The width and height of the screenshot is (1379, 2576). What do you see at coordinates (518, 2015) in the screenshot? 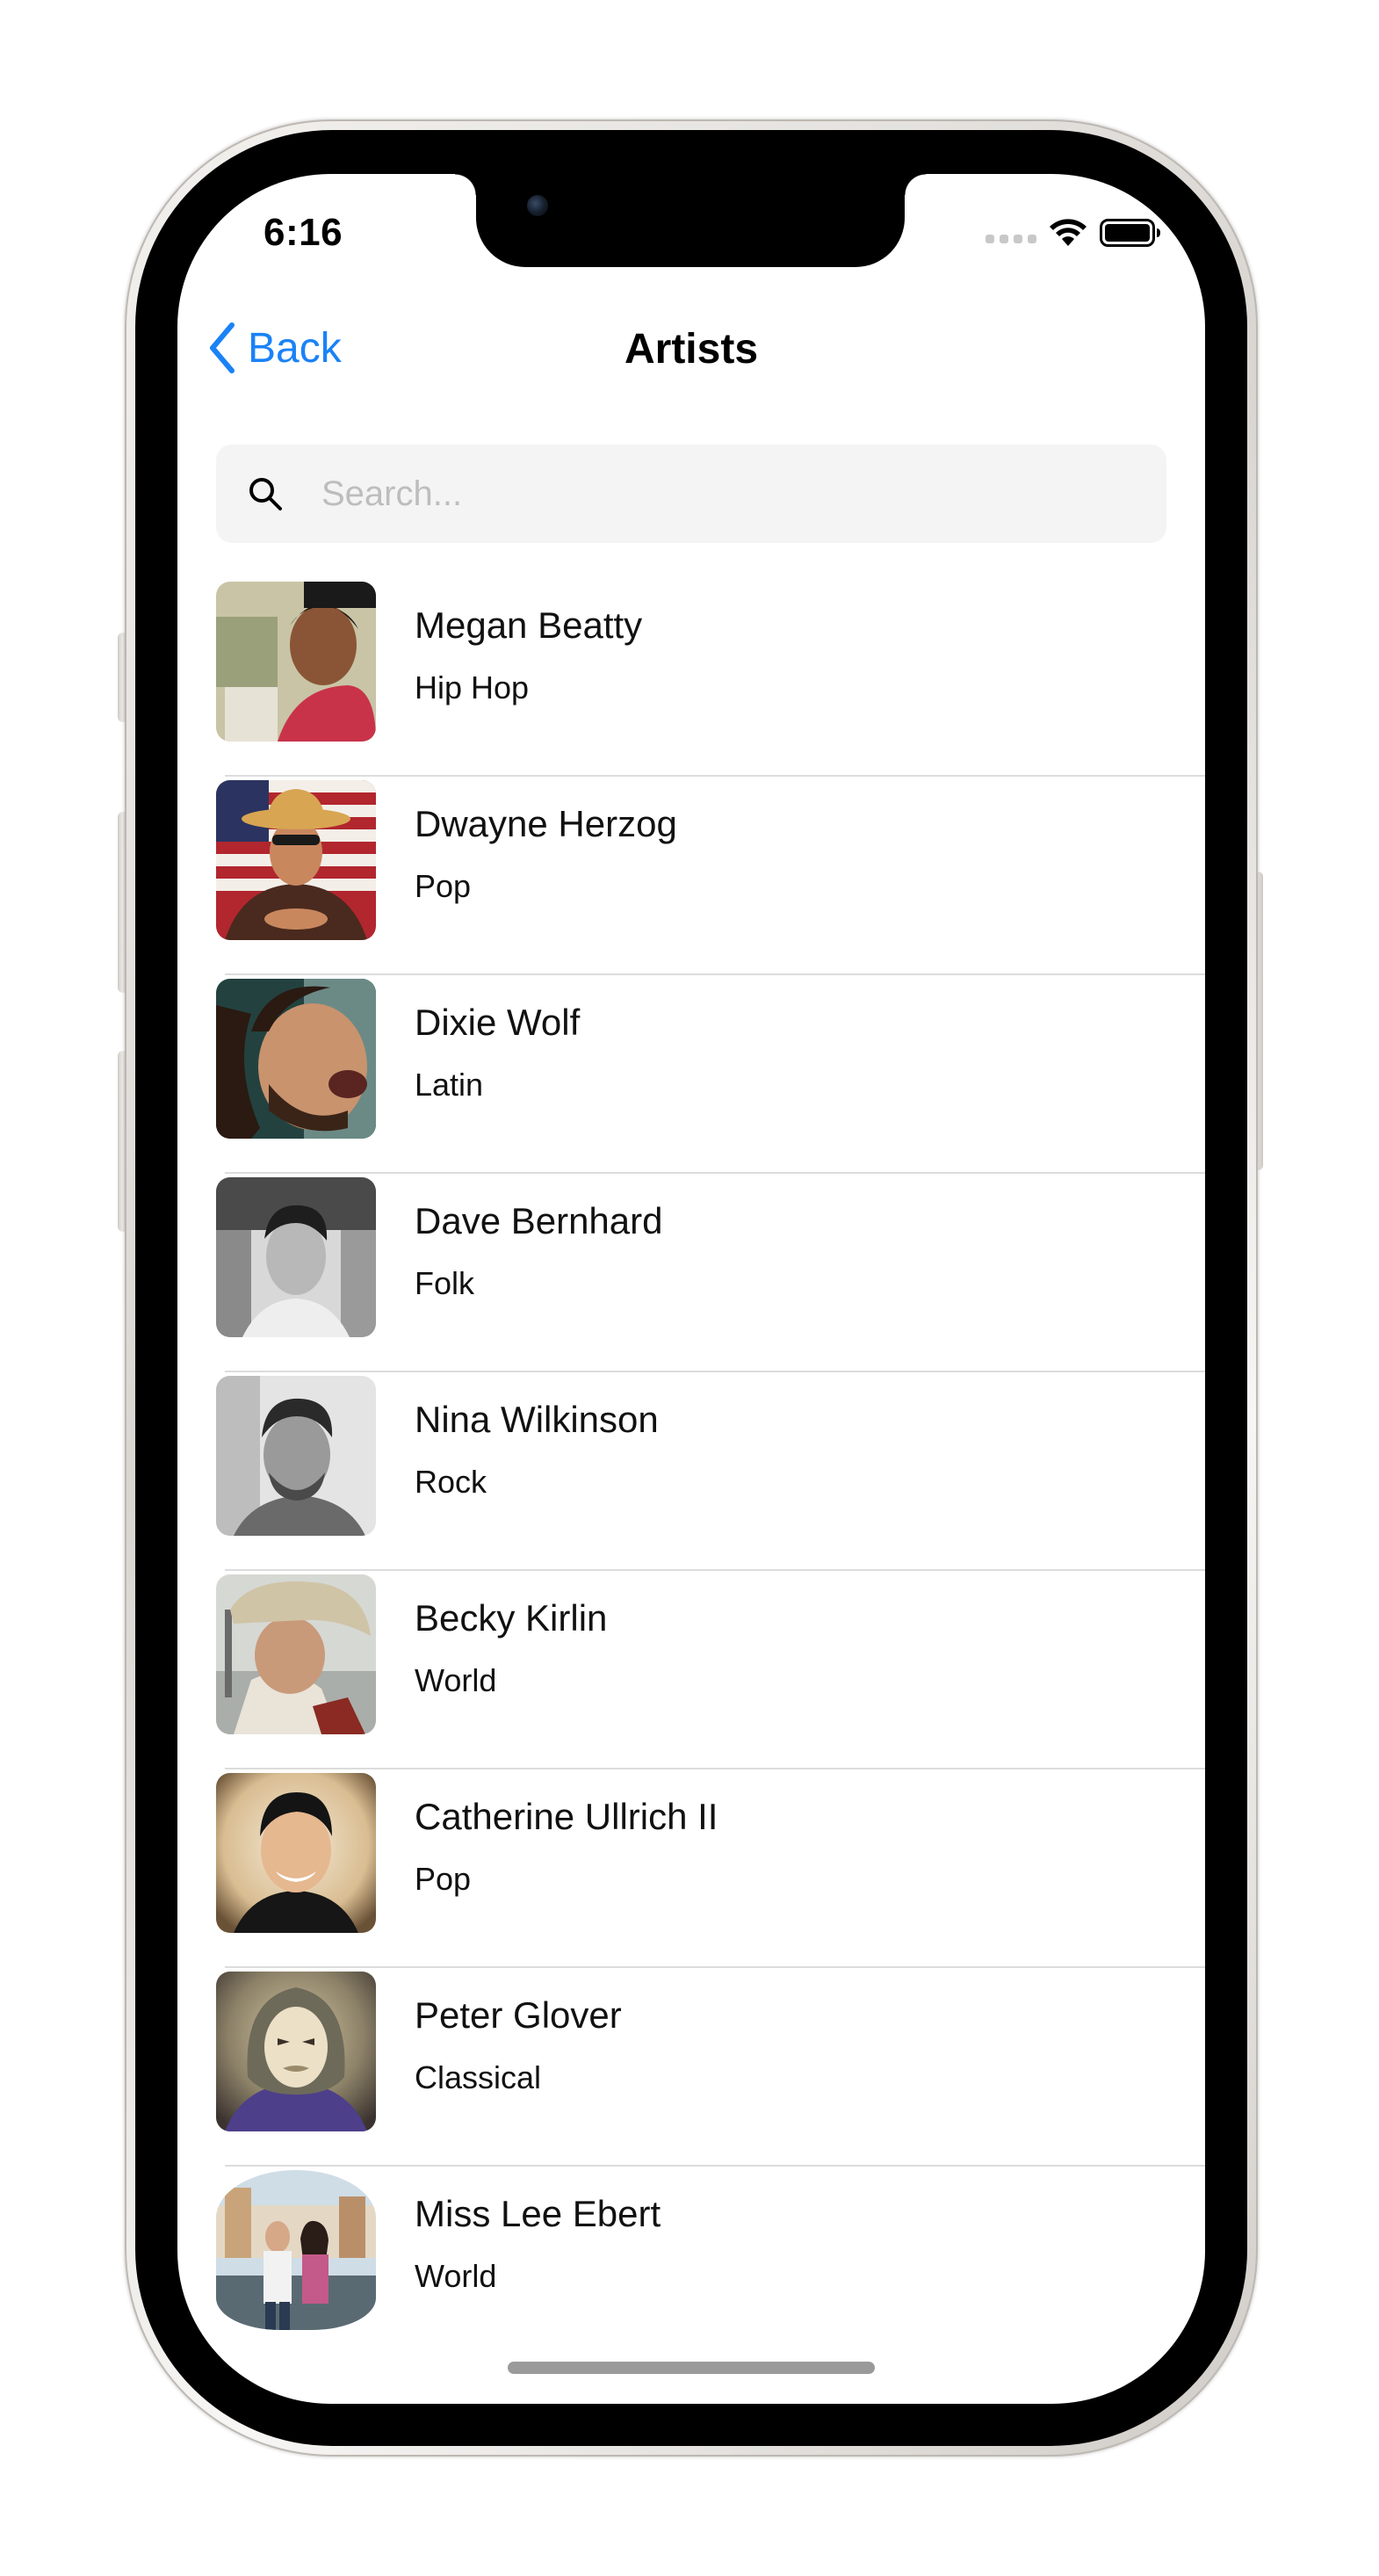
I see `artist-name: Peter Glover` at bounding box center [518, 2015].